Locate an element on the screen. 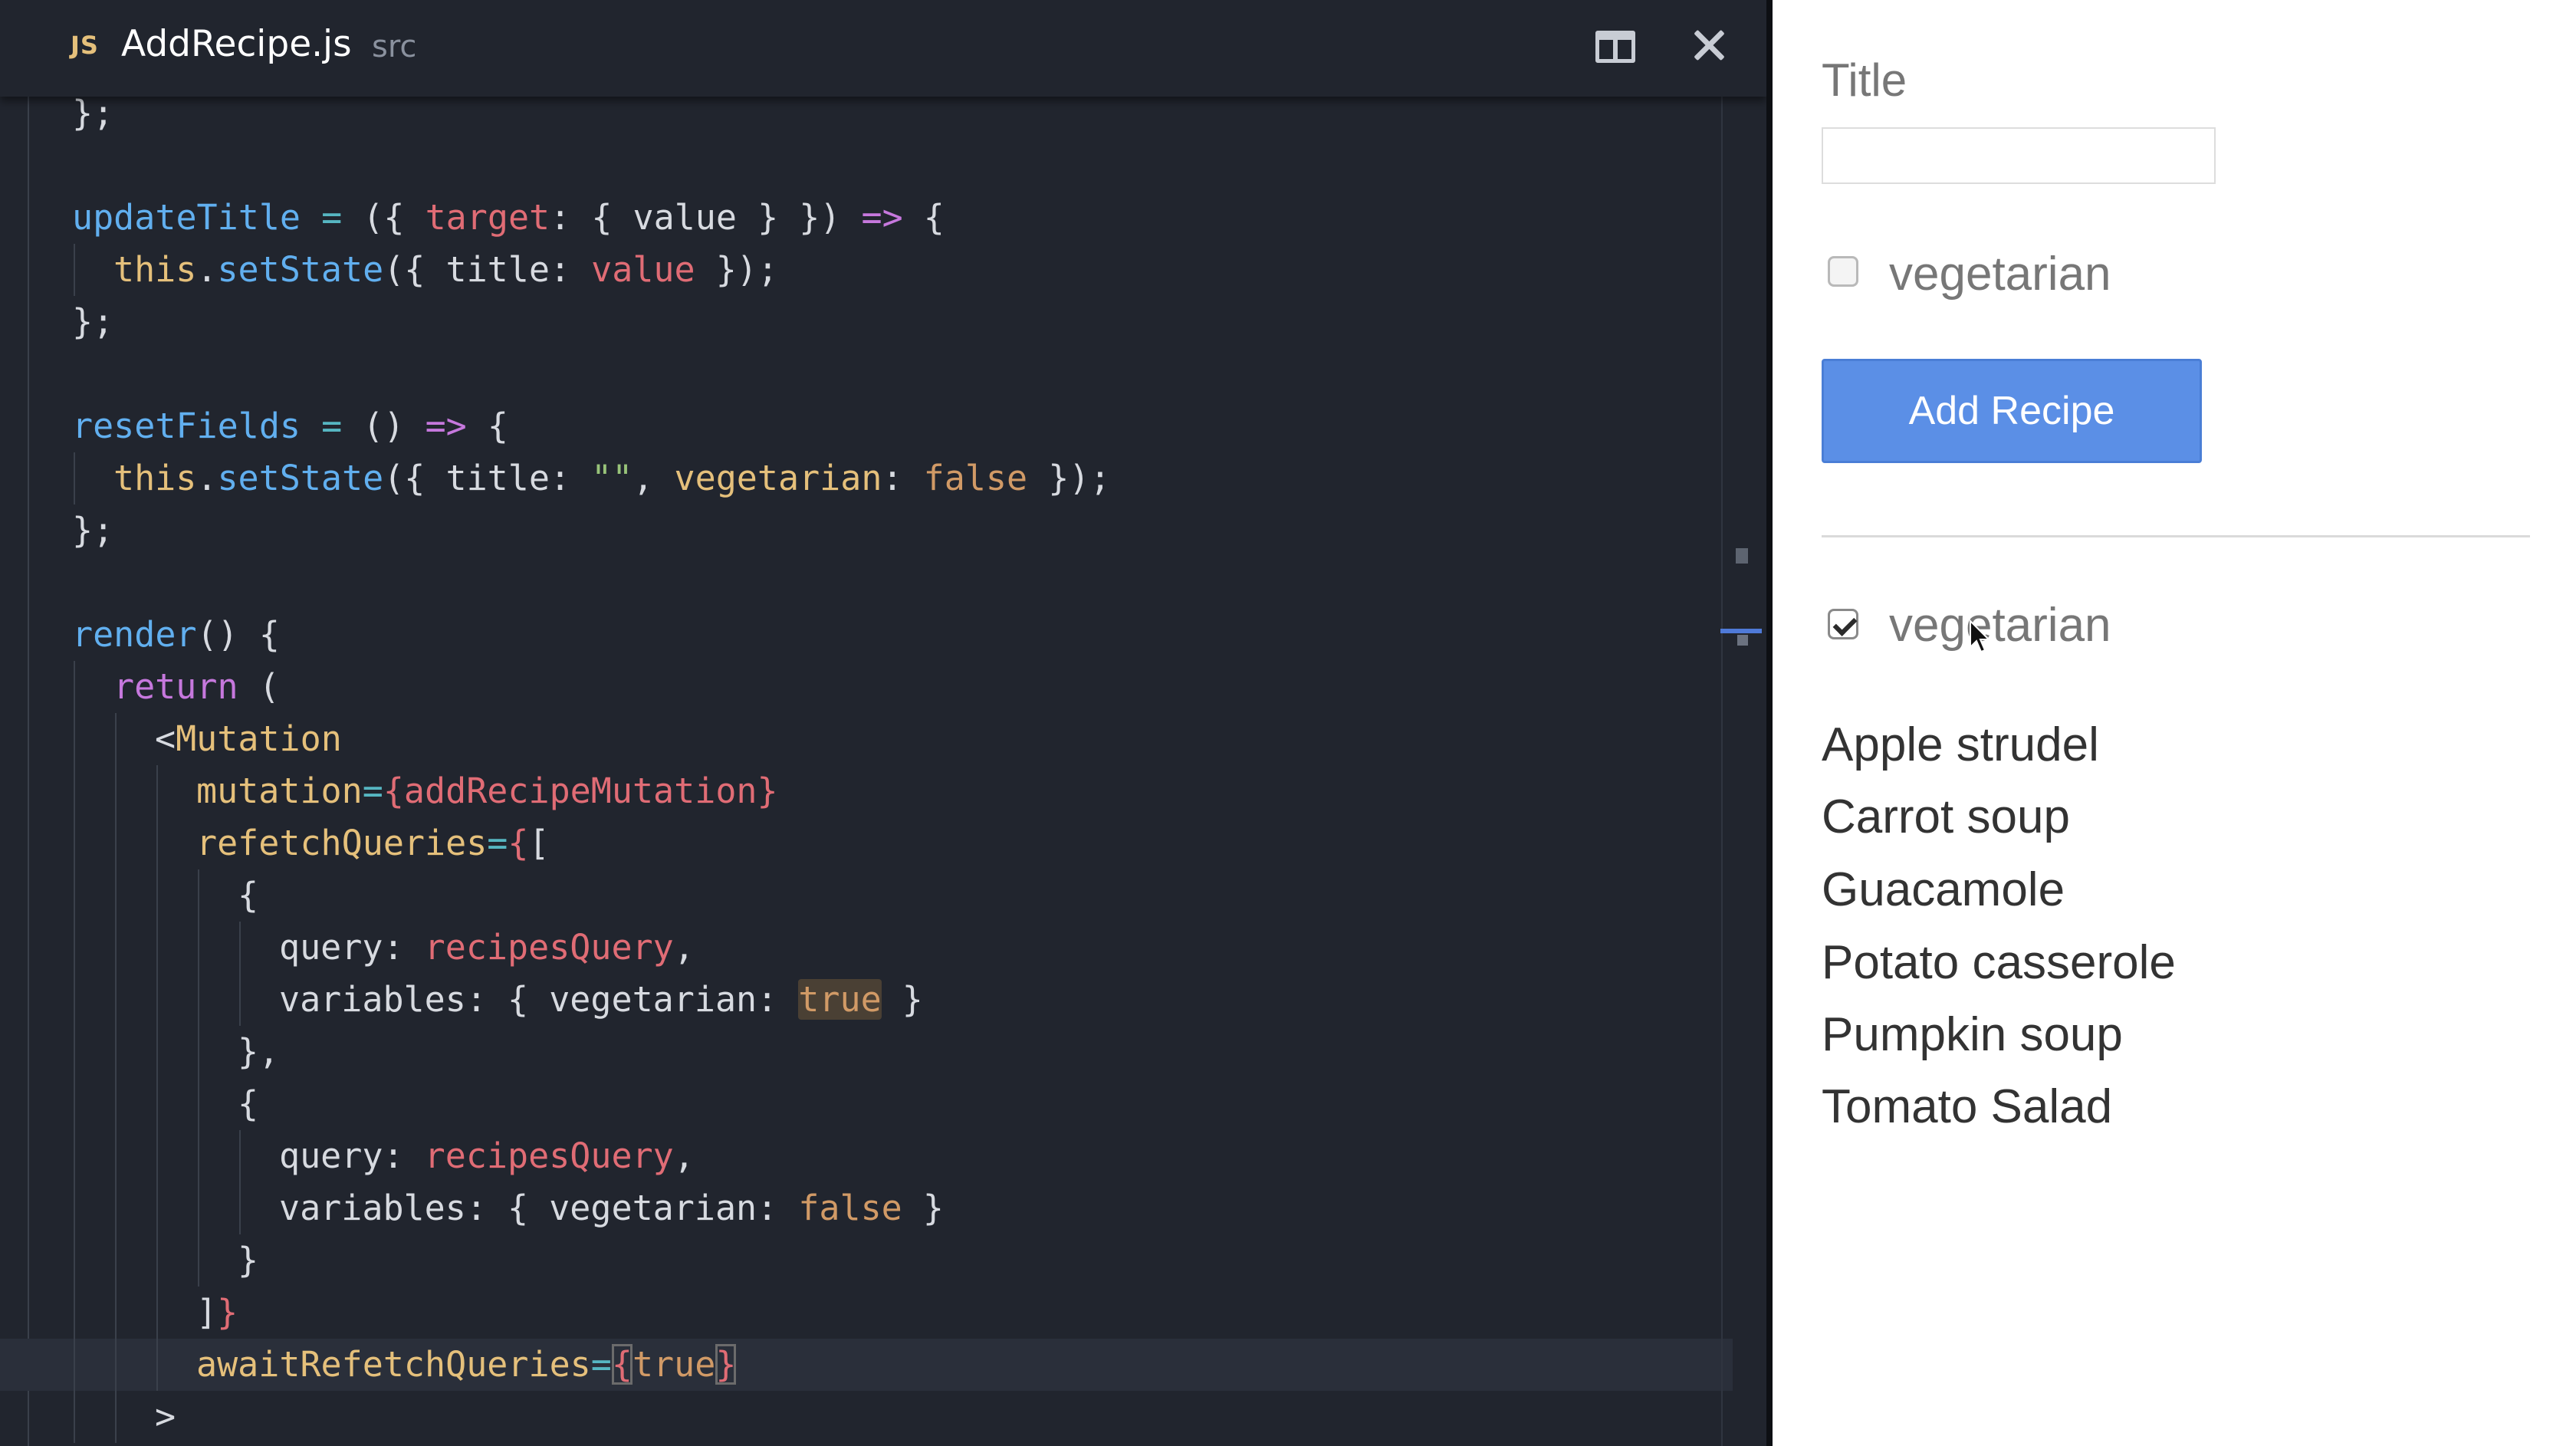  form-vegetarian-label: vegetarian is located at coordinates (2000, 274).